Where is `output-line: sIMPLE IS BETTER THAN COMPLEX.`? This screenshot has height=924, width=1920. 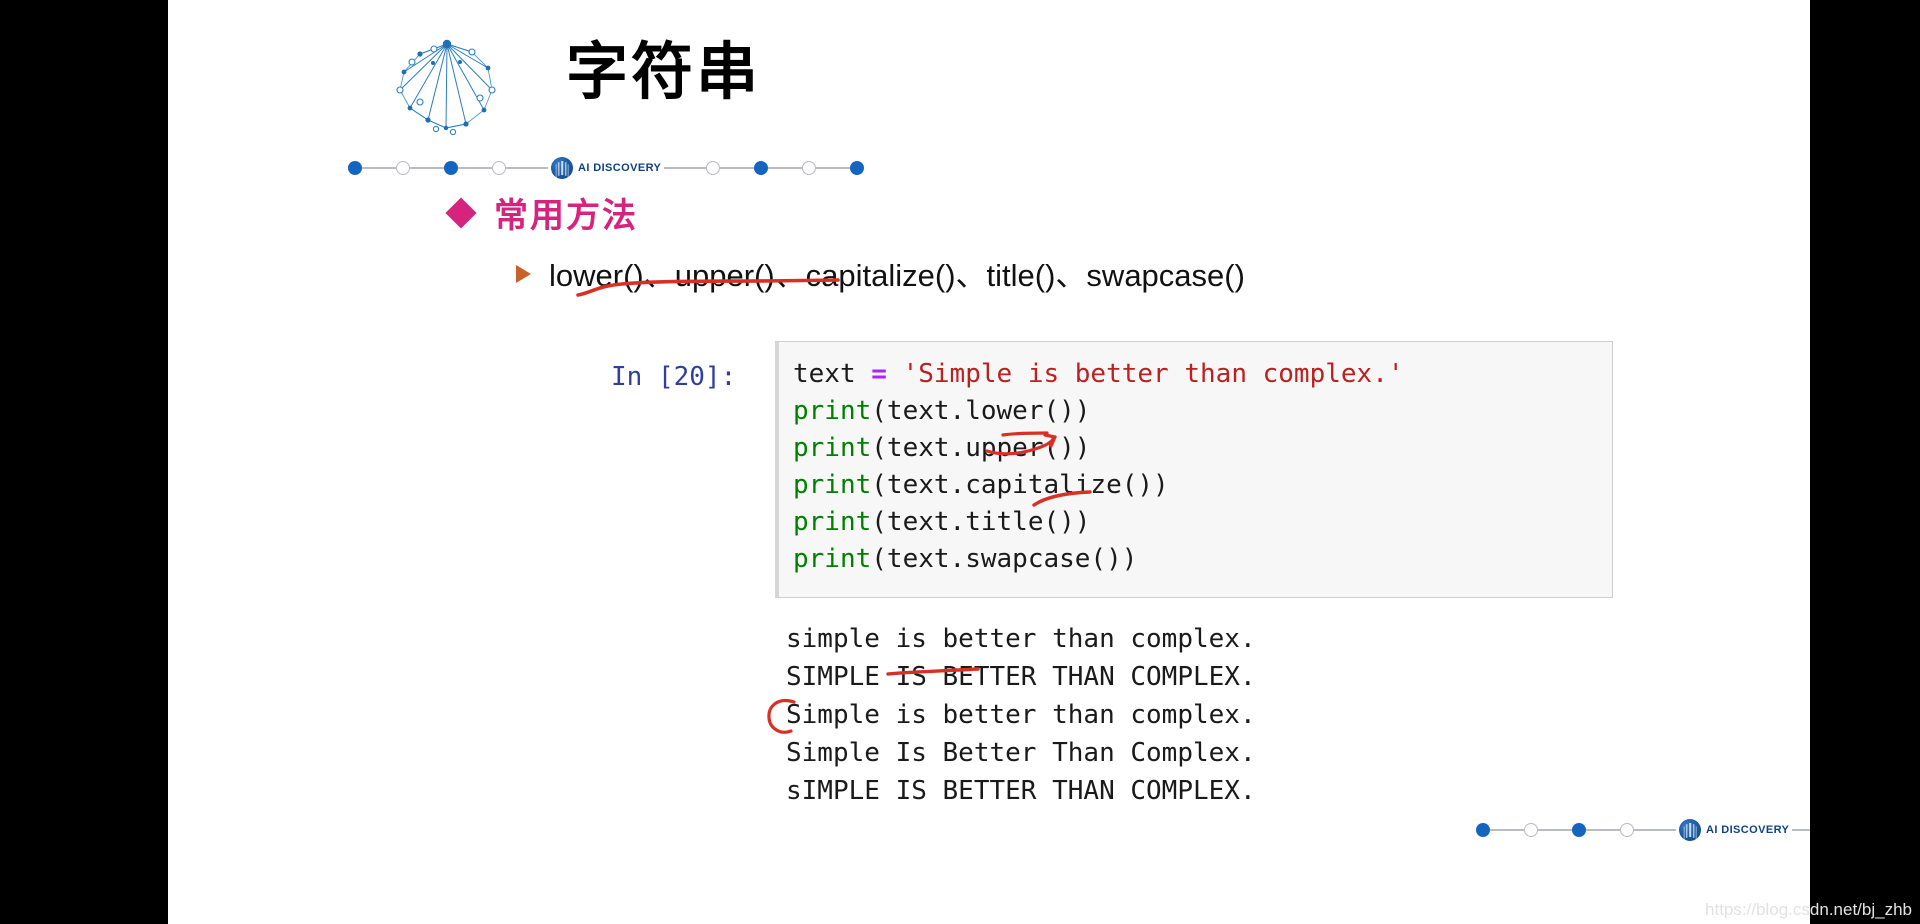 output-line: sIMPLE IS BETTER THAN COMPLEX. is located at coordinates (1021, 791).